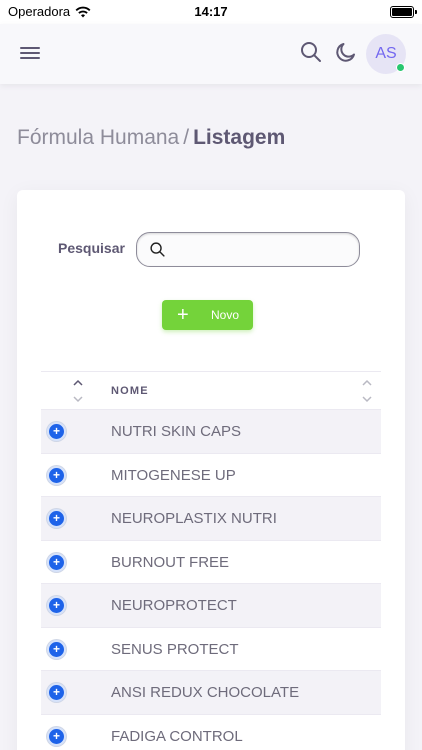 This screenshot has height=750, width=422. What do you see at coordinates (403, 12) in the screenshot?
I see `battery-icon` at bounding box center [403, 12].